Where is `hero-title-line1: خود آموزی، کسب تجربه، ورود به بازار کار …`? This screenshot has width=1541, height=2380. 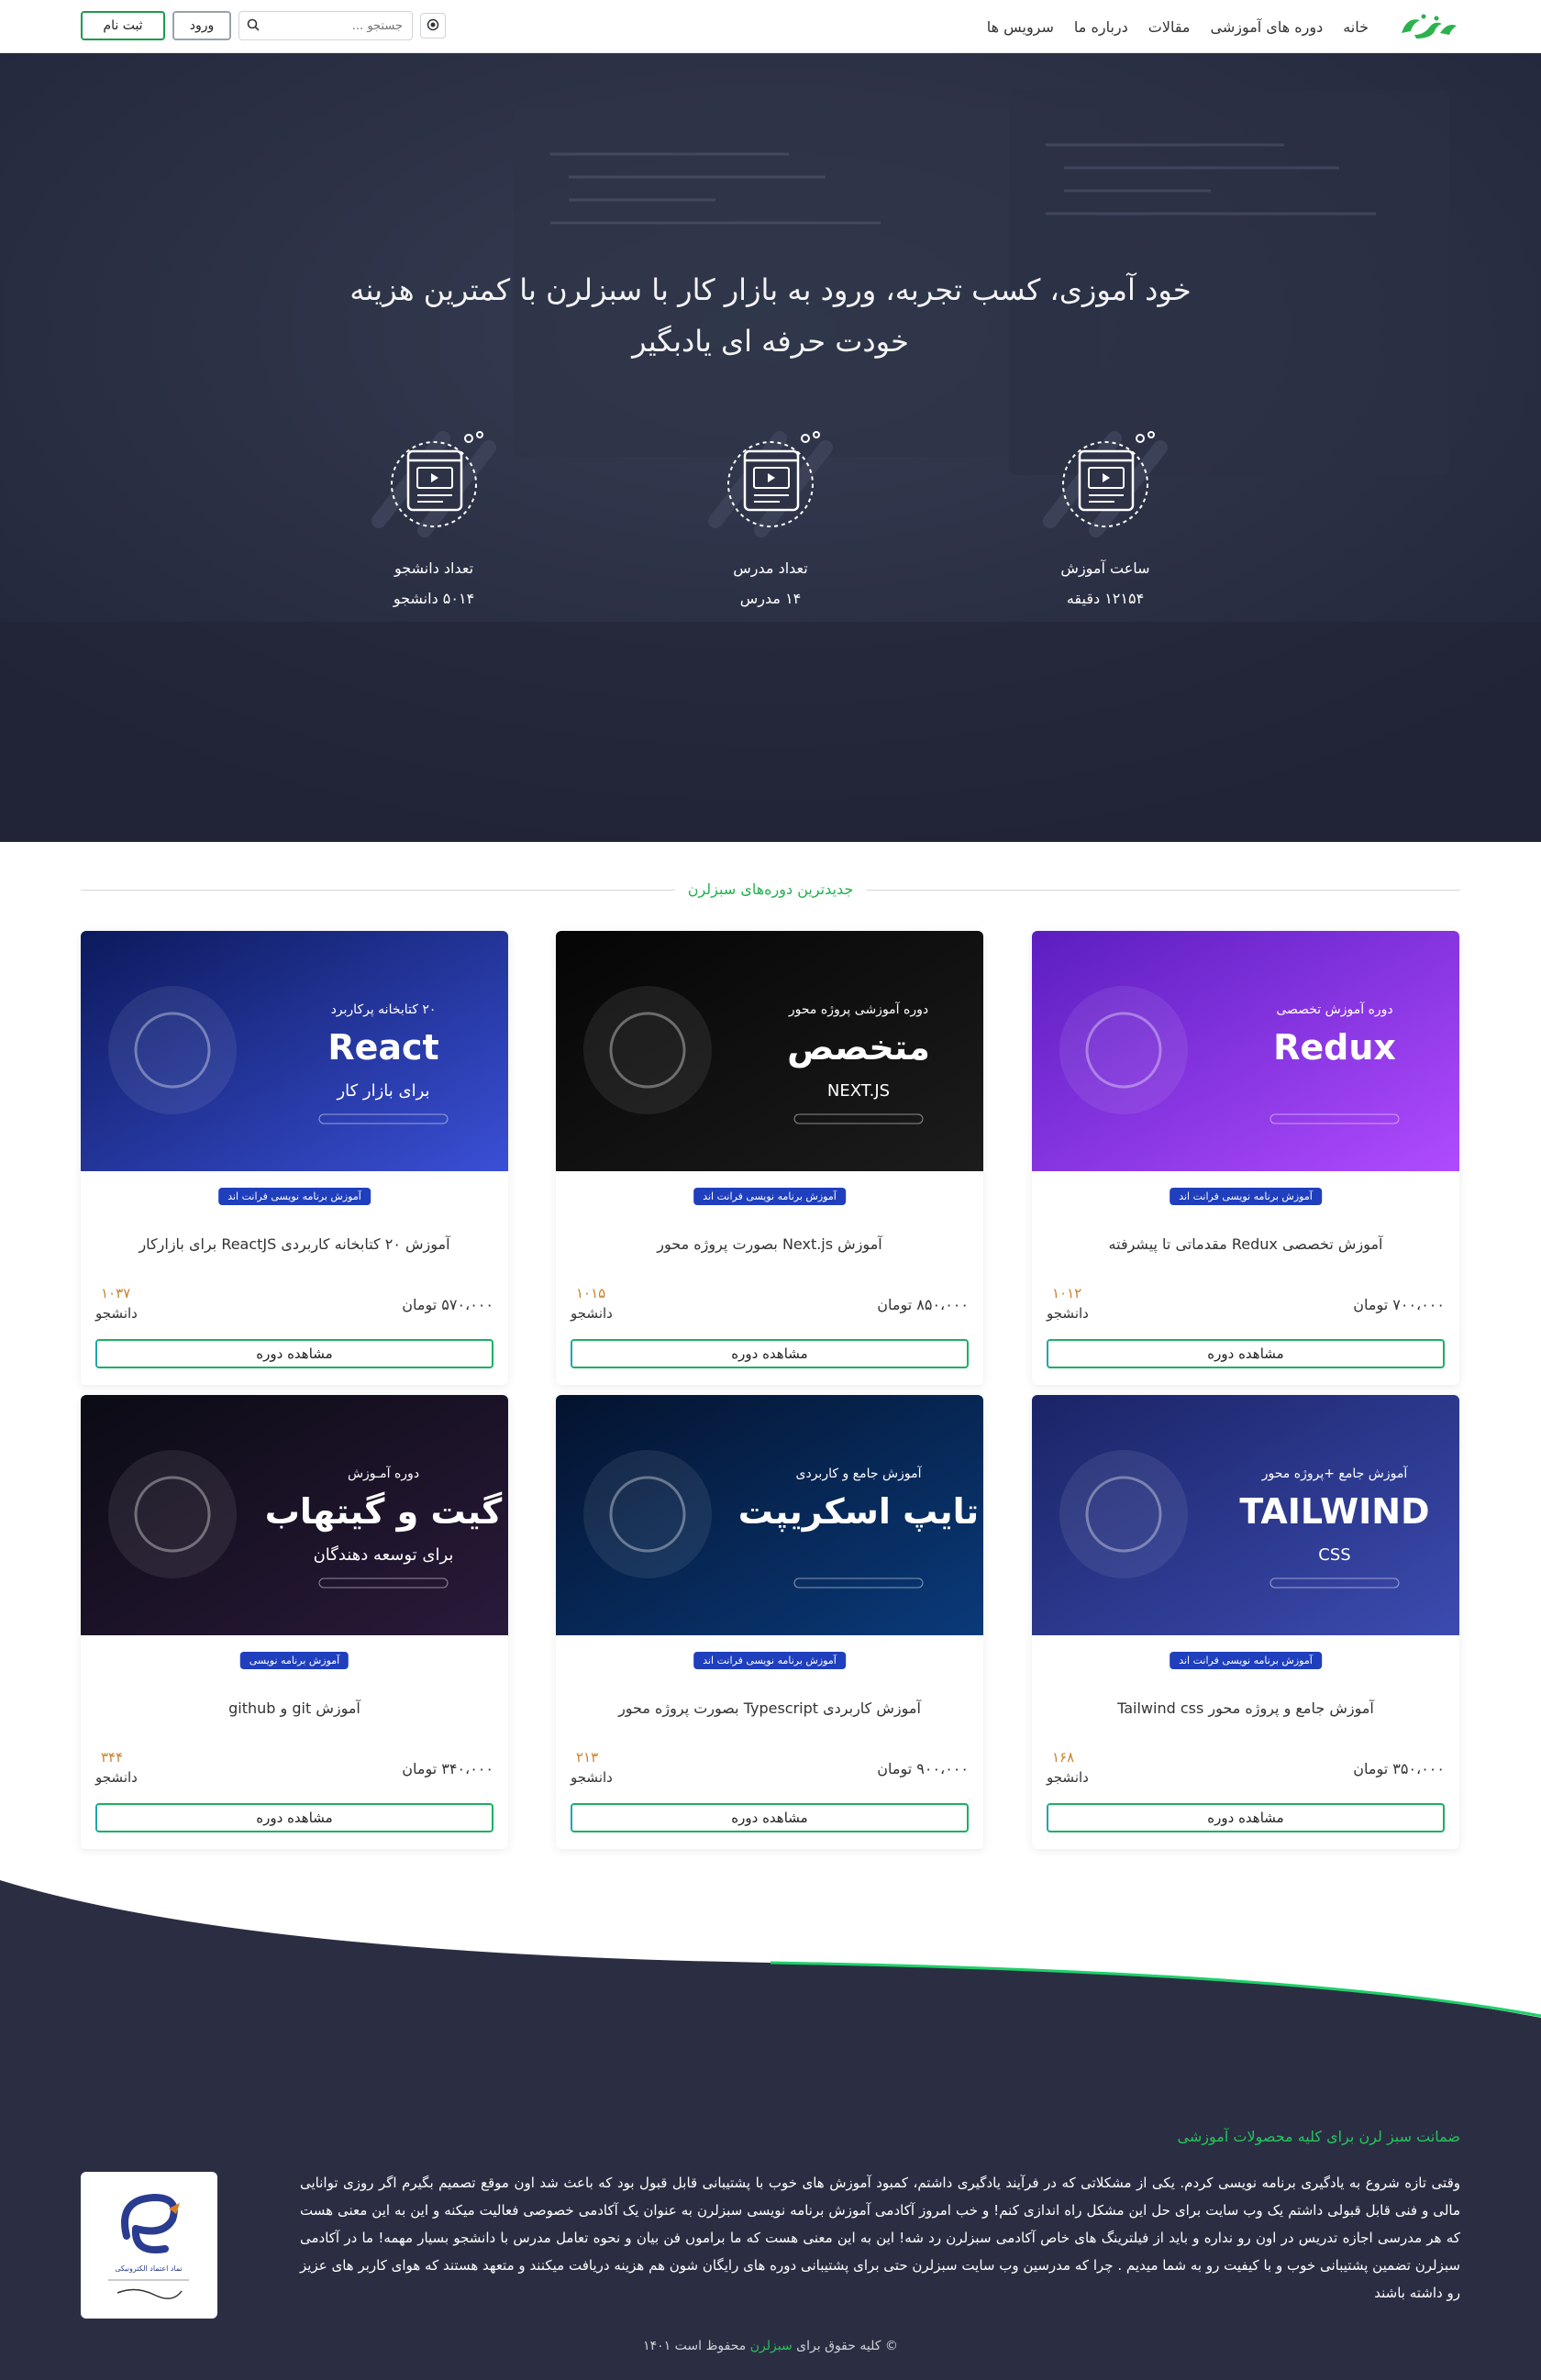
hero-title-line1: خود آموزی، کسب تجربه، ورود به بازار کار … is located at coordinates (770, 289).